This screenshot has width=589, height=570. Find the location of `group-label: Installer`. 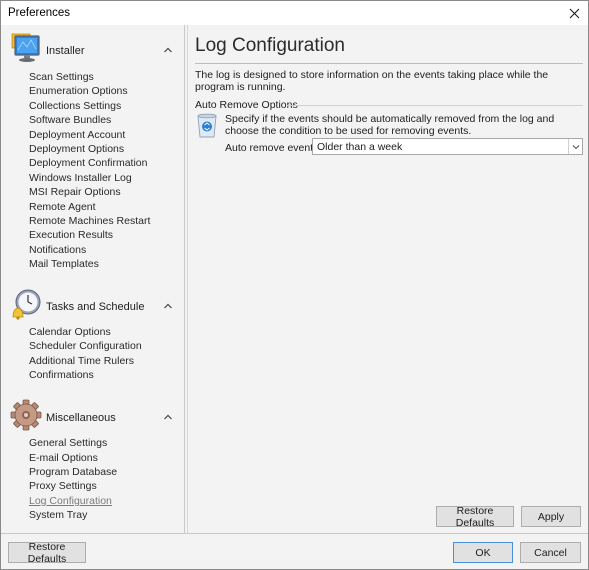

group-label: Installer is located at coordinates (65, 51).